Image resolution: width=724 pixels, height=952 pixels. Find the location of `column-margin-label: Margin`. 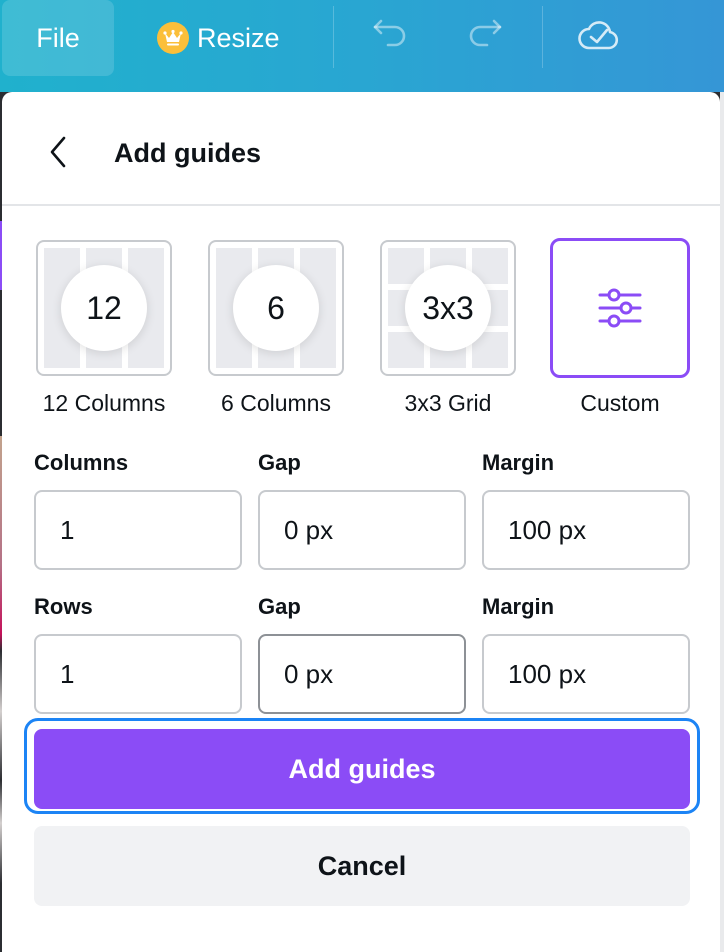

column-margin-label: Margin is located at coordinates (518, 462).